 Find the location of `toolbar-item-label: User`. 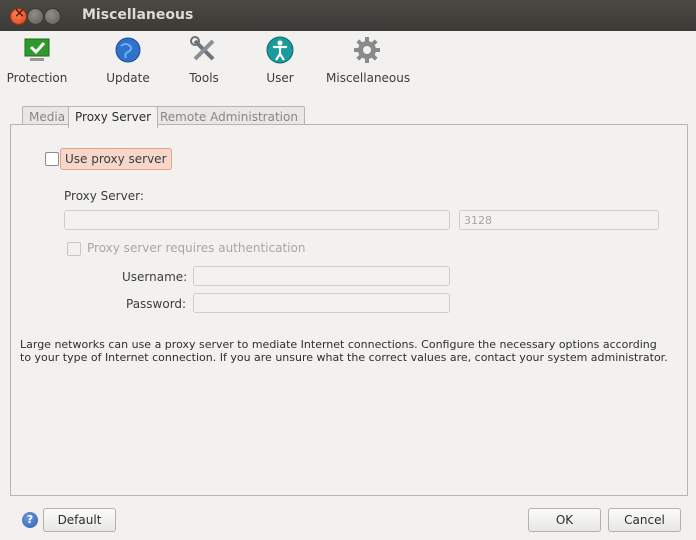

toolbar-item-label: User is located at coordinates (280, 78).